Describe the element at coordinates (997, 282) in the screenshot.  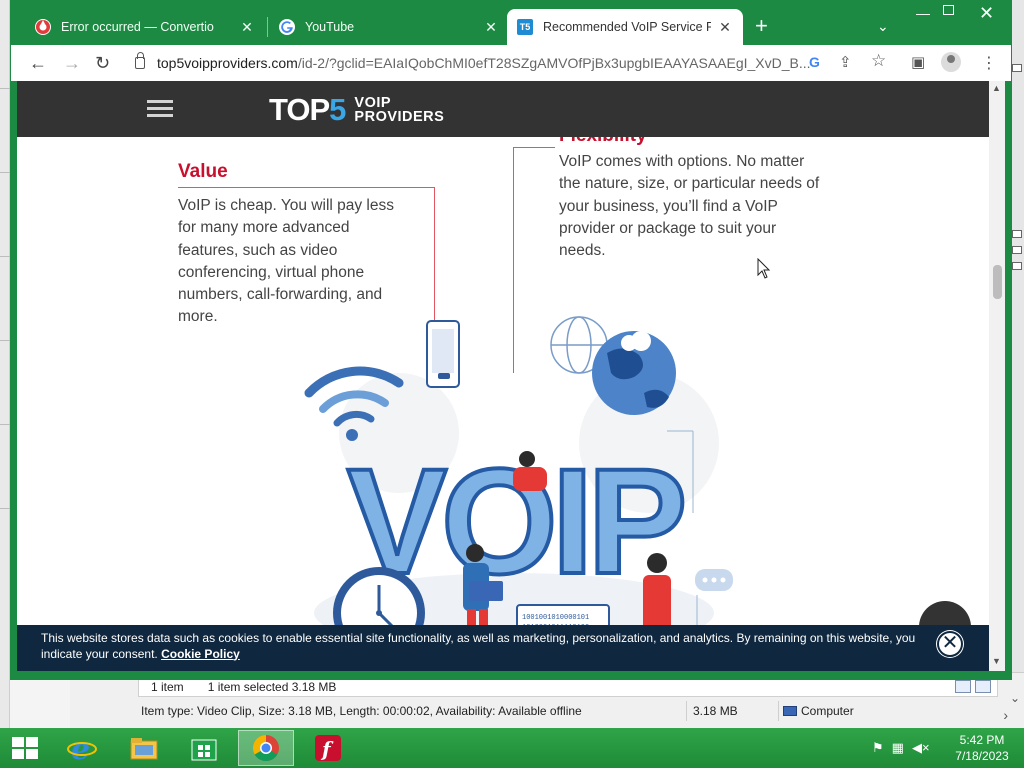
I see `scroll-thumb` at that location.